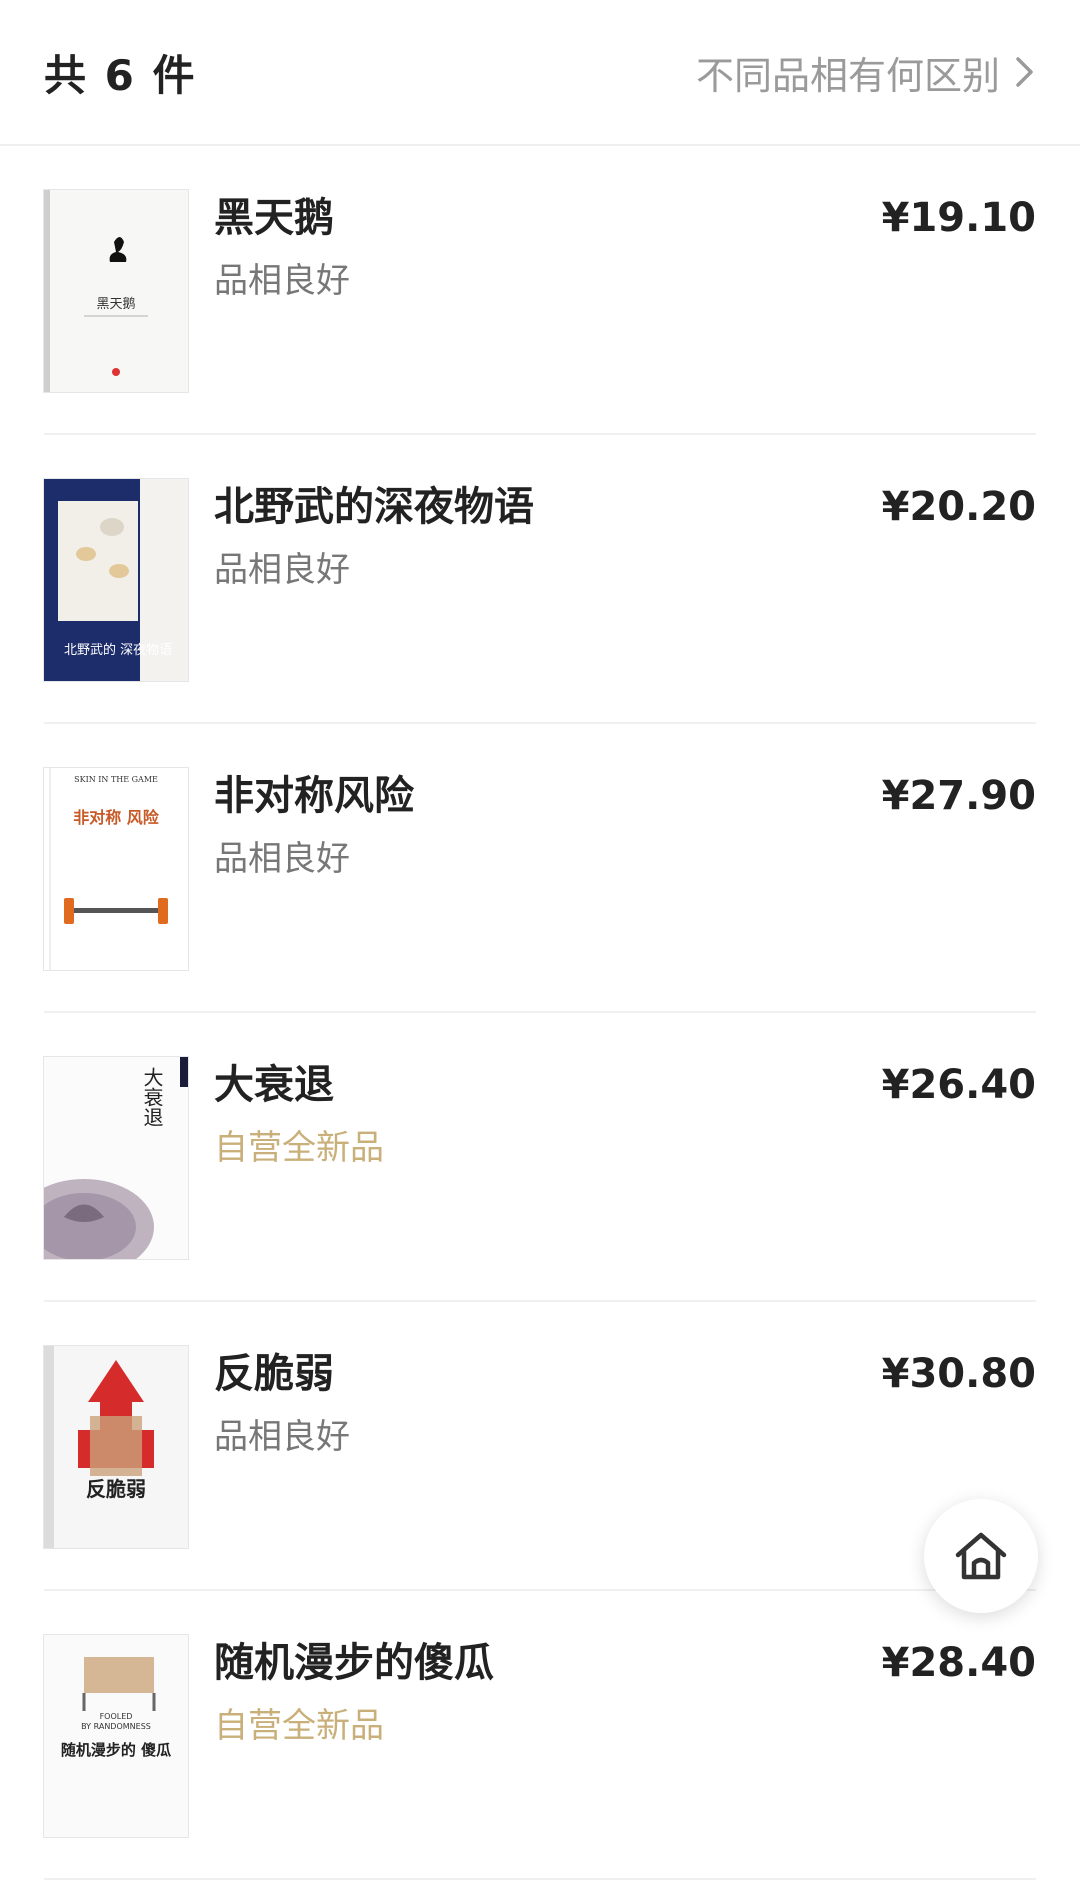 The width and height of the screenshot is (1080, 1898). What do you see at coordinates (540, 1157) in the screenshot?
I see `list-item: 大衰退 大衰退 自营全新品 ¥26.40` at bounding box center [540, 1157].